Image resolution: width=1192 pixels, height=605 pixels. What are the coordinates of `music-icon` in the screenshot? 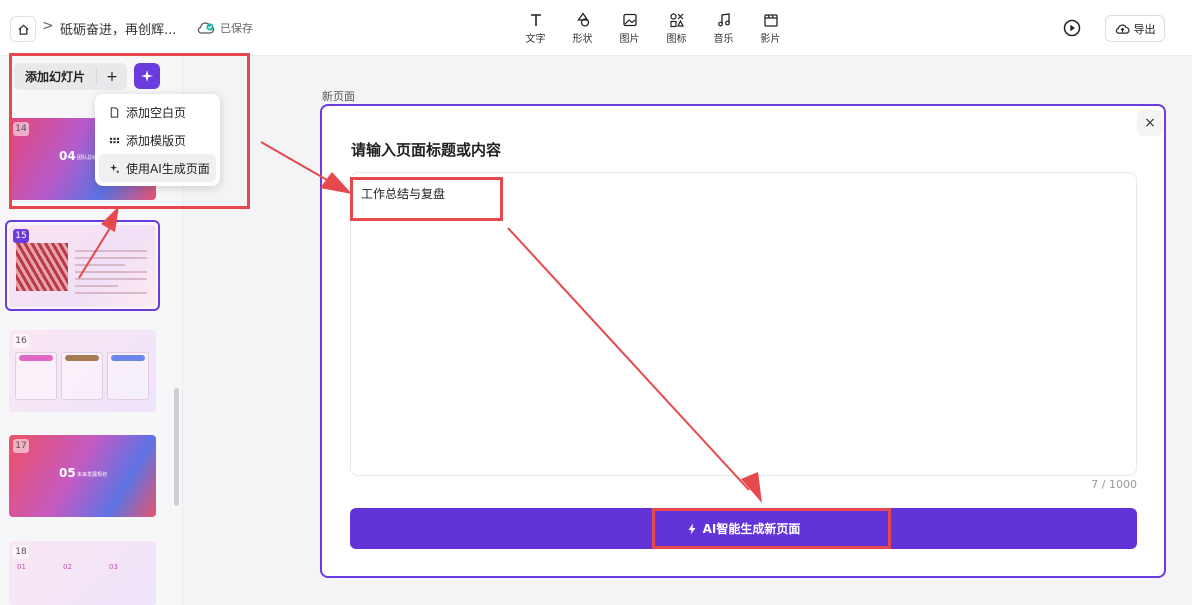 It's located at (723, 20).